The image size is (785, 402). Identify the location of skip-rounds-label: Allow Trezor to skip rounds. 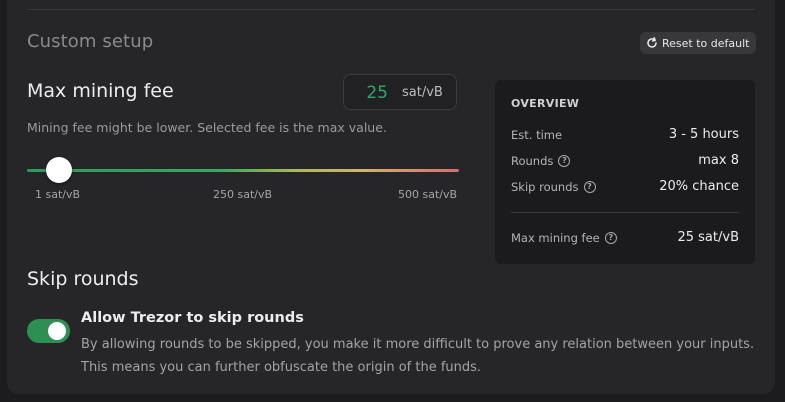
(192, 318).